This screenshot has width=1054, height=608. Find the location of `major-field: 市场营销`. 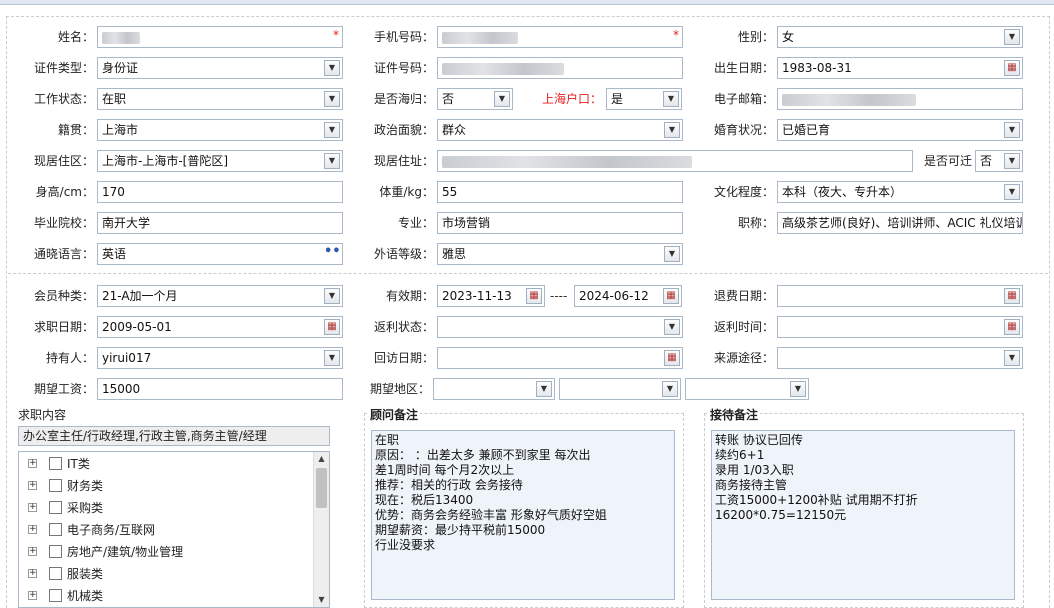

major-field: 市场营销 is located at coordinates (560, 223).